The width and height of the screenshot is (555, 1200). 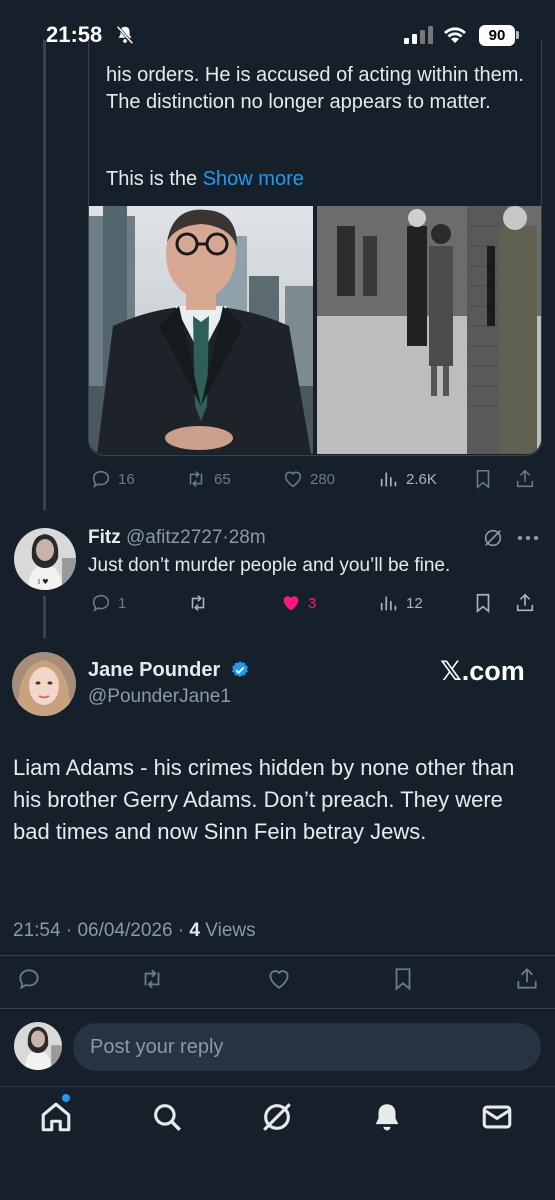 I want to click on author-handle: @PounderJane1, so click(x=159, y=697).